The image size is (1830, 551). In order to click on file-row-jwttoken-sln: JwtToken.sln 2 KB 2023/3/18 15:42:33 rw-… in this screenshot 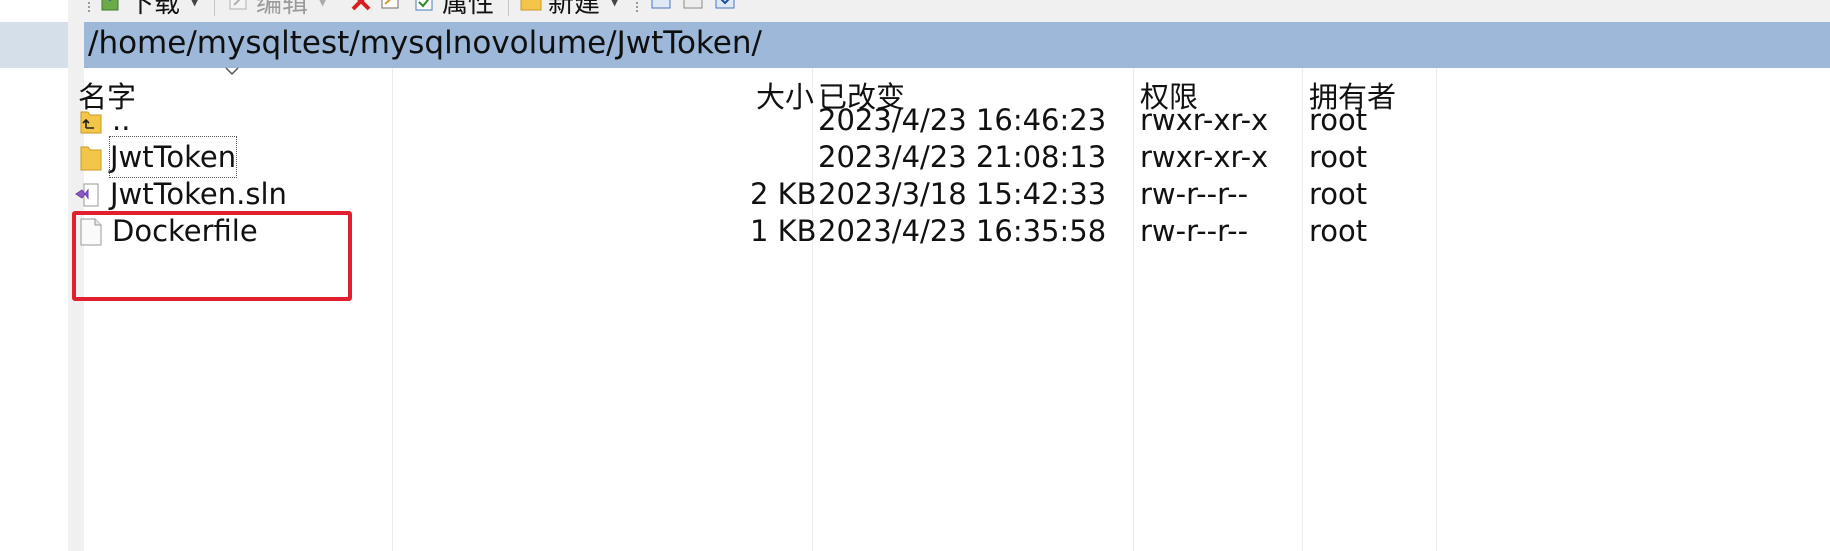, I will do `click(952, 194)`.